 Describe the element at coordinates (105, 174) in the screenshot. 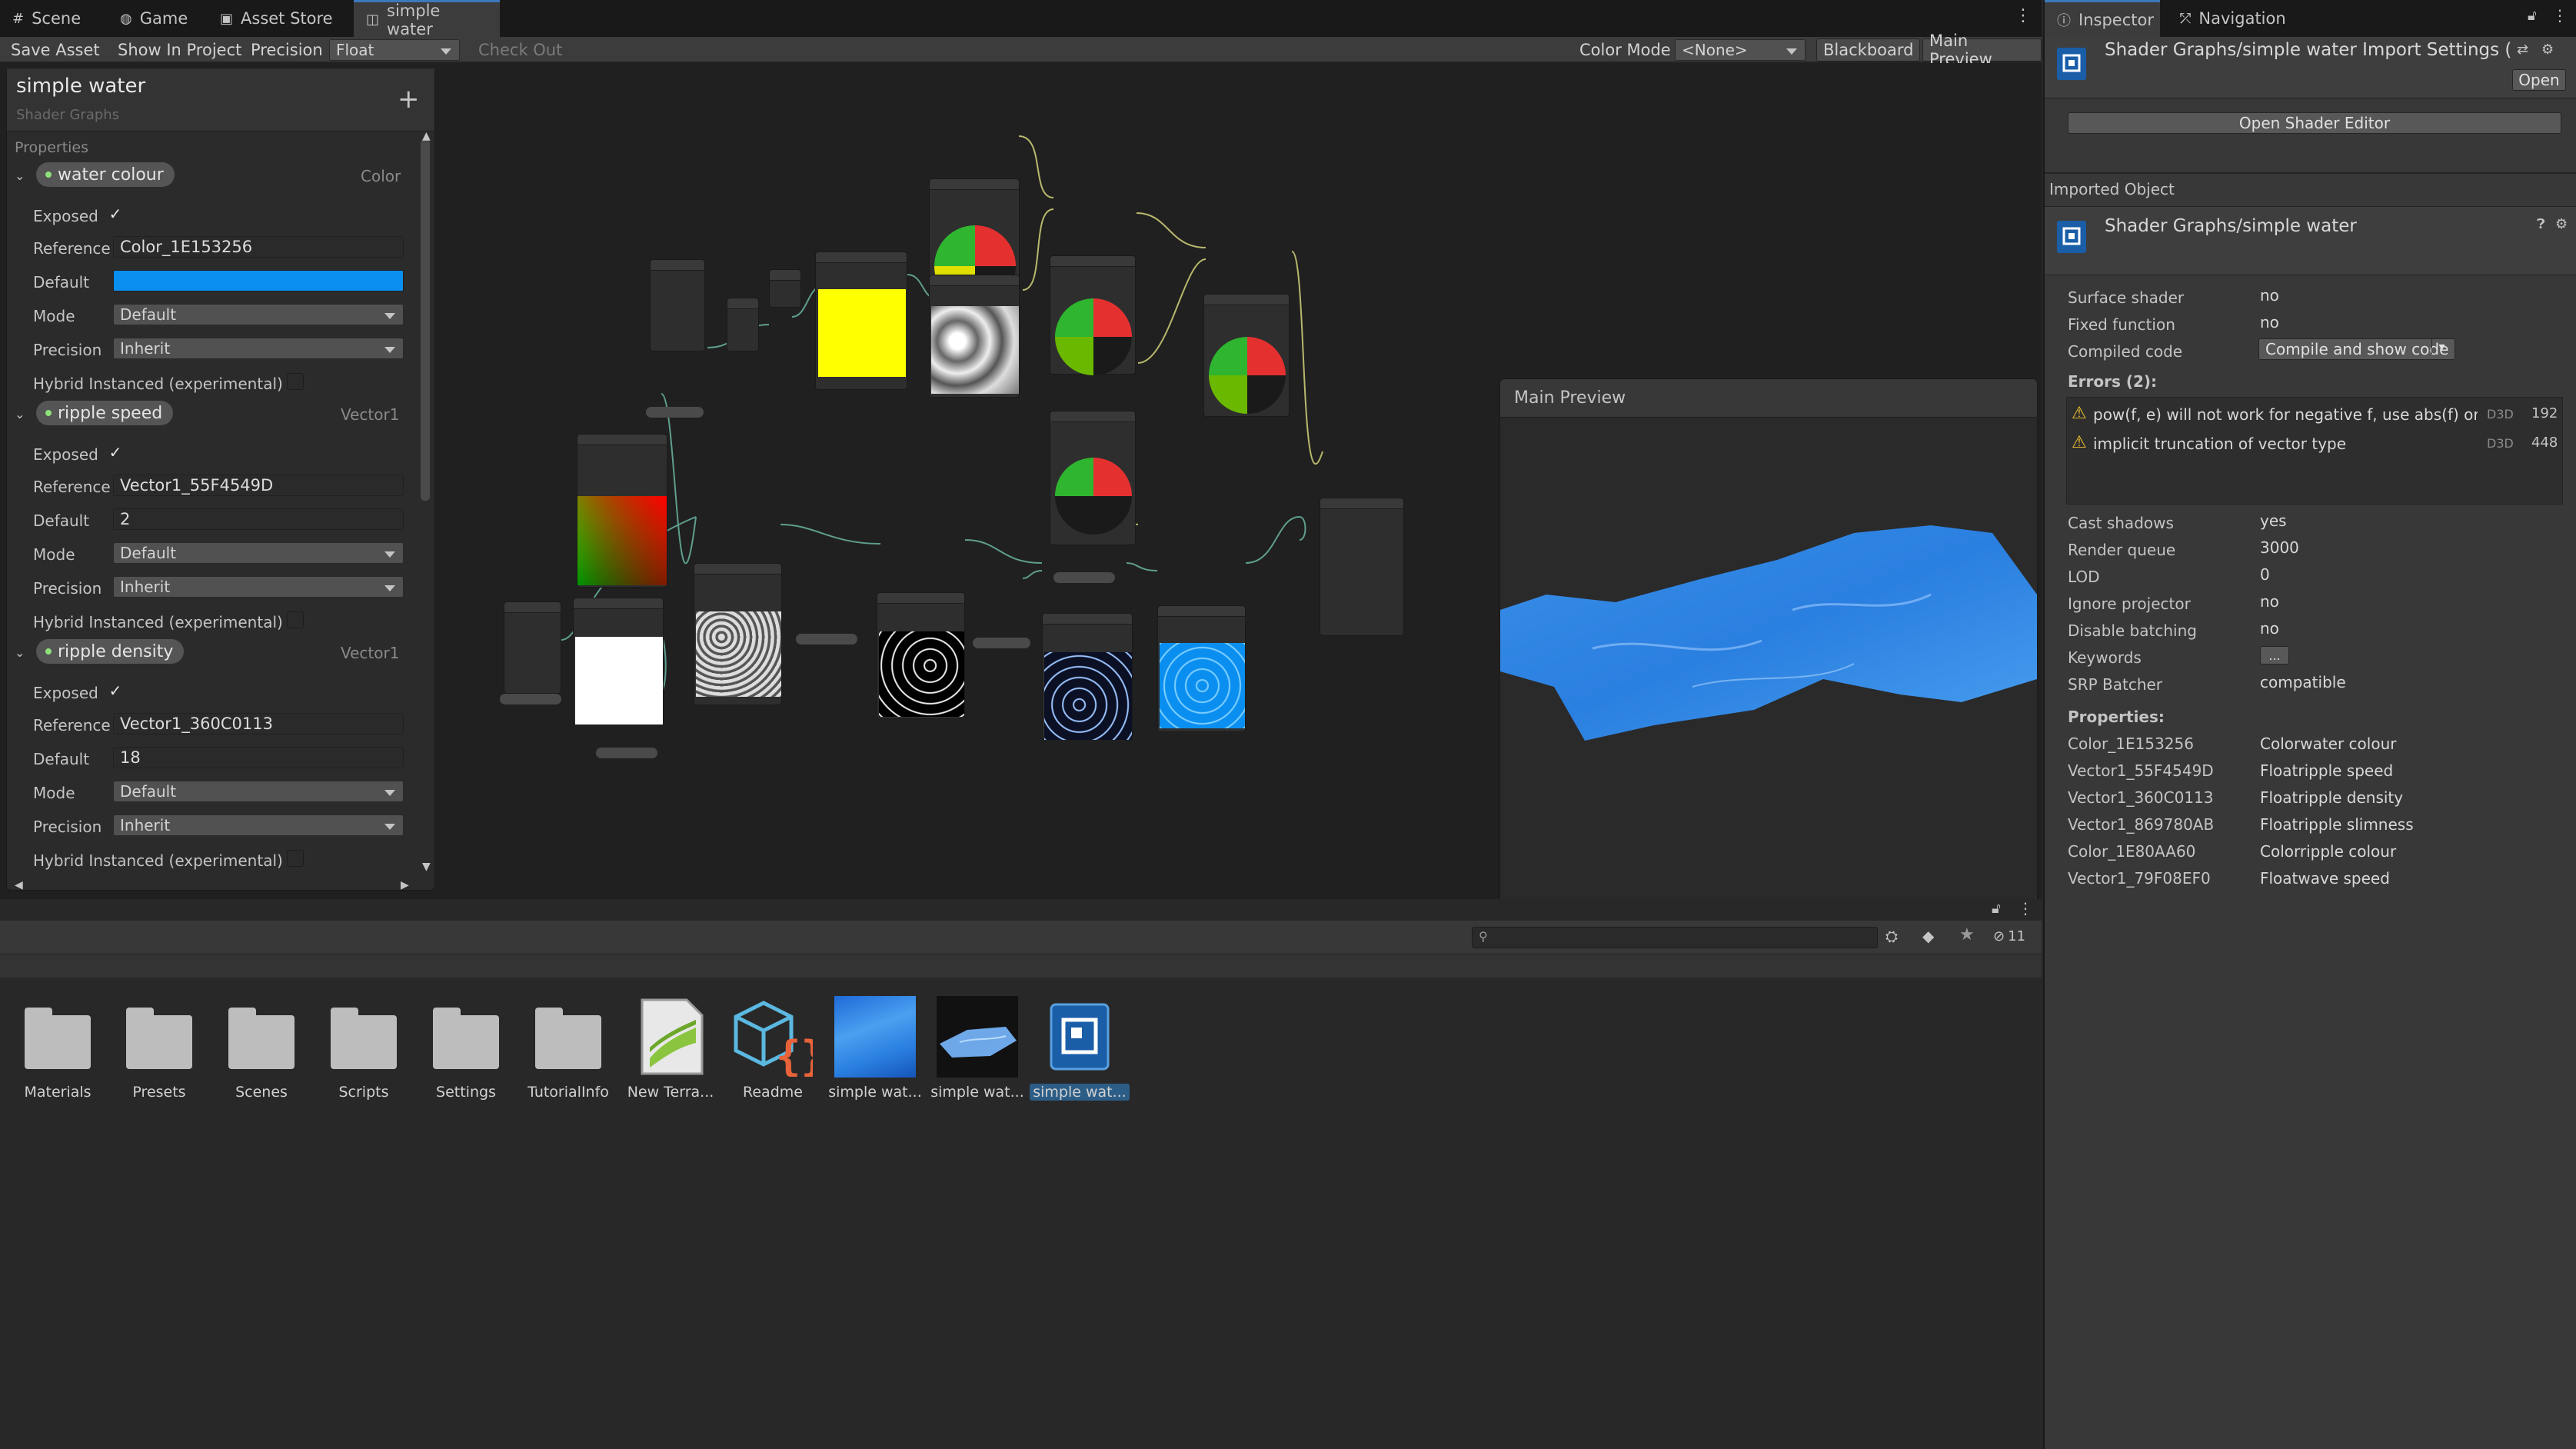

I see `property-pill-water-colour: water colour` at that location.